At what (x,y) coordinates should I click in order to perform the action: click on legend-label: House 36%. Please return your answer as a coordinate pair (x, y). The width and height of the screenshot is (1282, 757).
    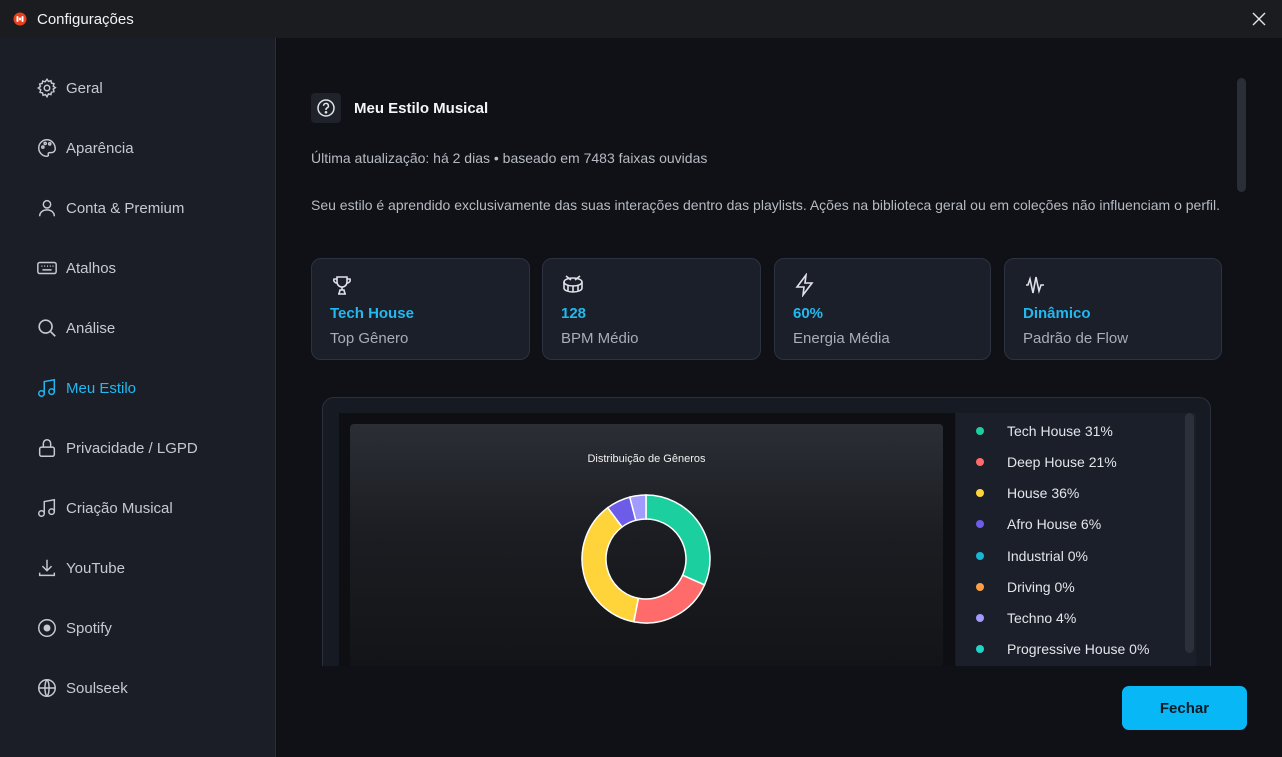
    Looking at the image, I should click on (1043, 493).